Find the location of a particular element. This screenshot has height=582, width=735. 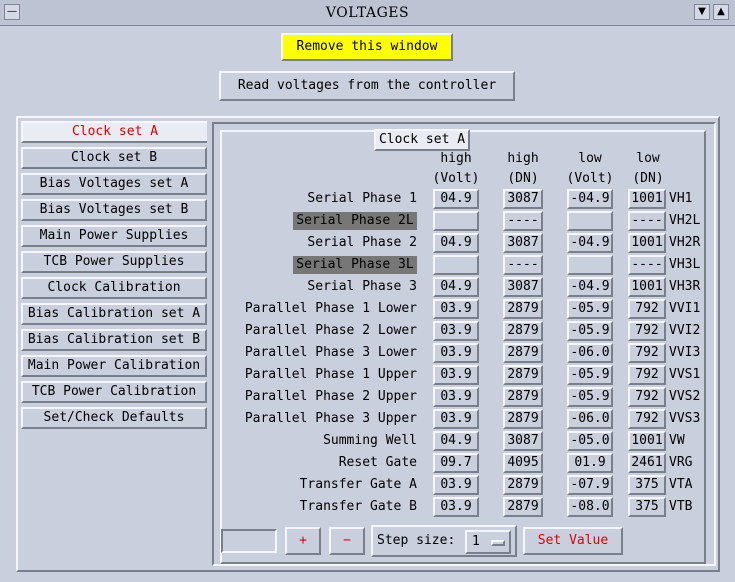

read-voltages-button: Read voltages from the controller is located at coordinates (367, 86).